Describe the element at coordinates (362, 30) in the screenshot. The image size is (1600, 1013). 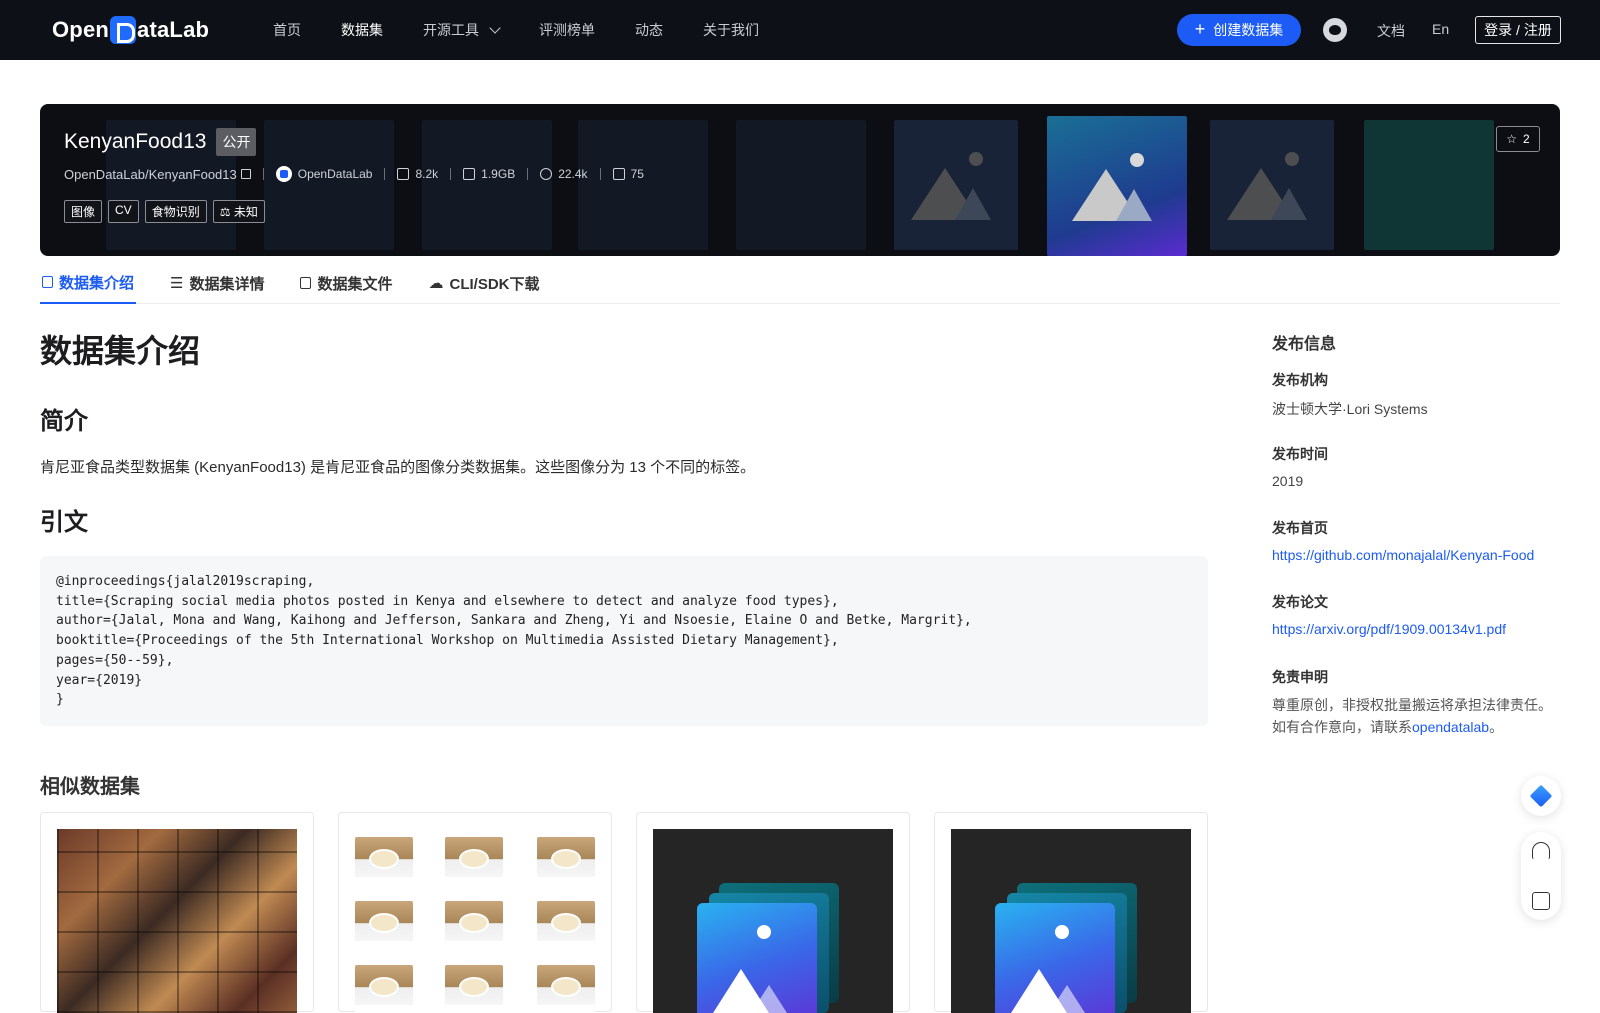
I see `nav-datasets: 数据集` at that location.